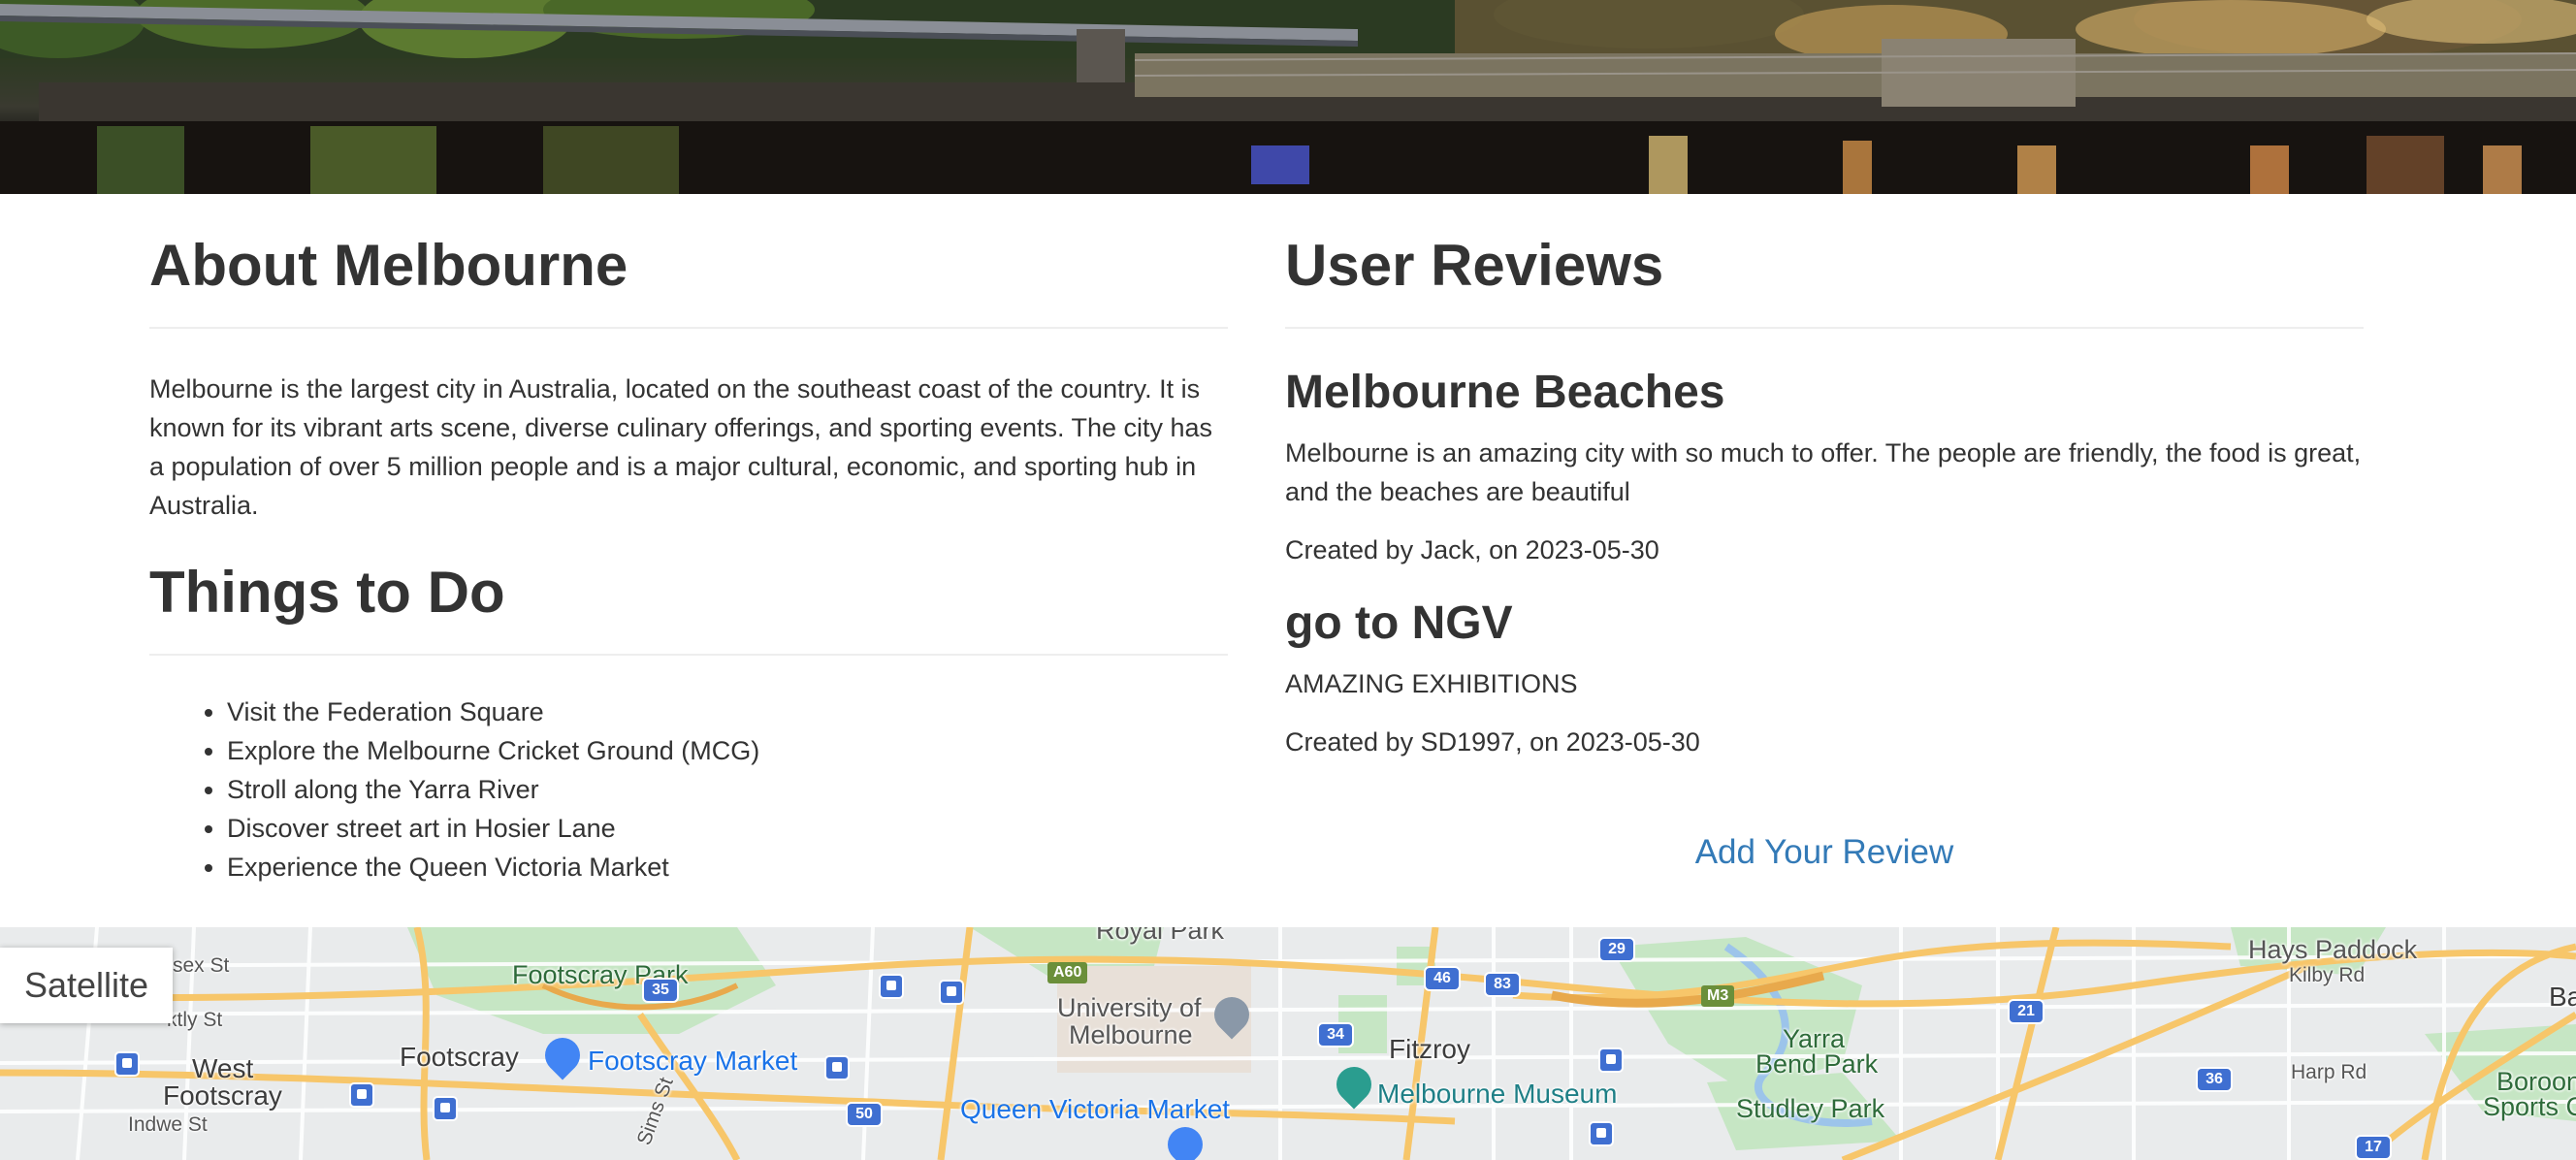  What do you see at coordinates (1505, 392) in the screenshot?
I see `review-title: Melbourne Beaches` at bounding box center [1505, 392].